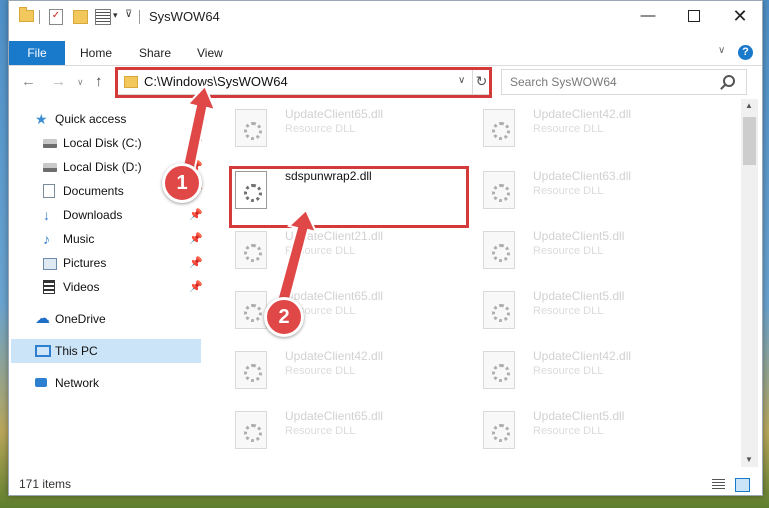  I want to click on sidebar-item-pictures: Pictures 📌, so click(124, 263).